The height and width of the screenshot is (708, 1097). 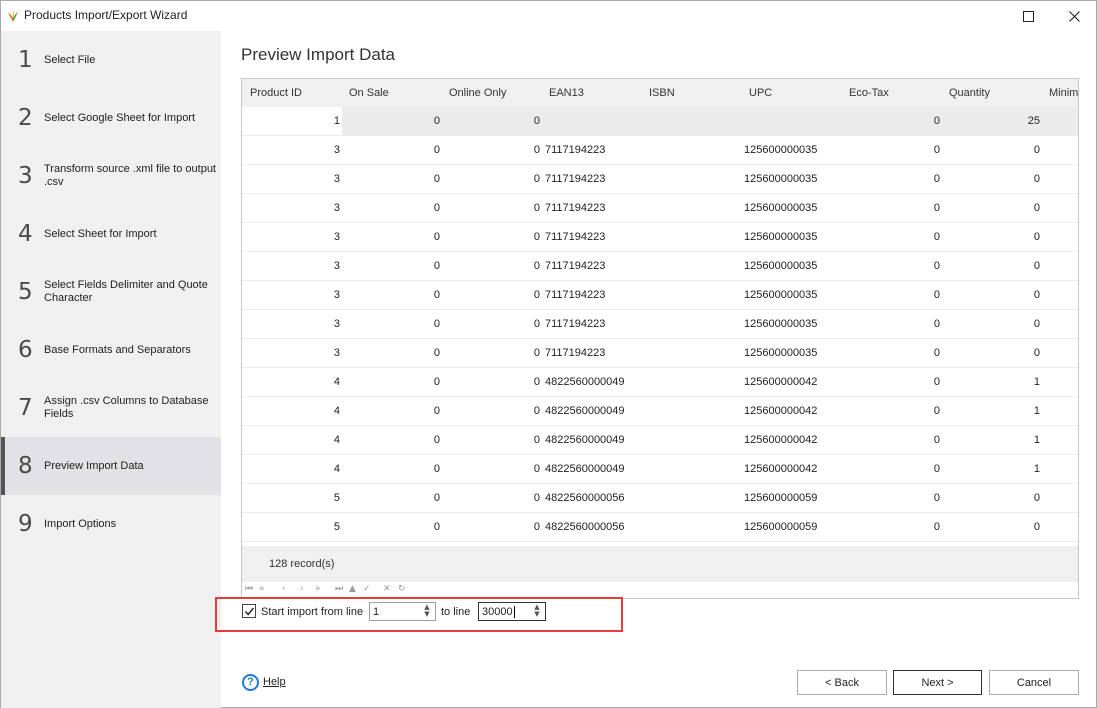 I want to click on back-button: < Back, so click(x=842, y=682).